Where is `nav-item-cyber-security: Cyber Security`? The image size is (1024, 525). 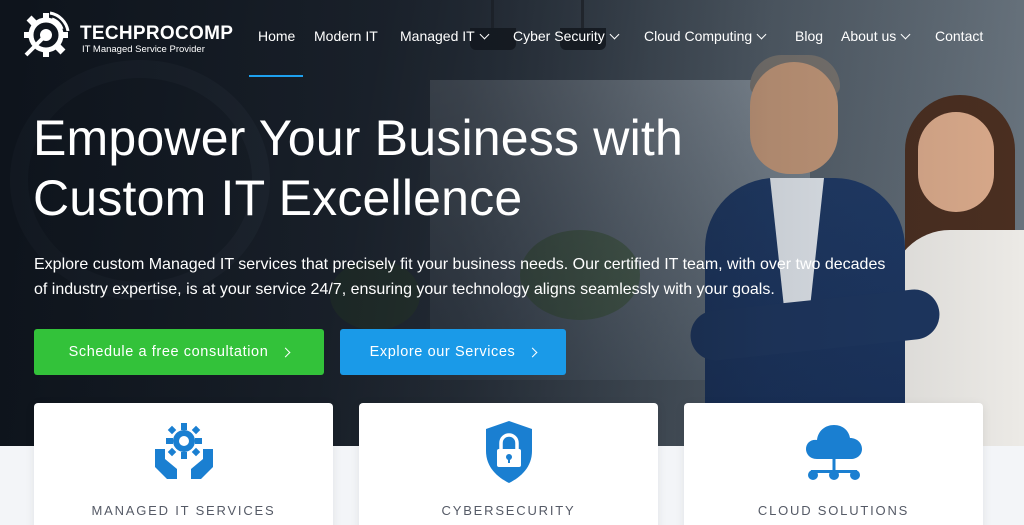 nav-item-cyber-security: Cyber Security is located at coordinates (566, 36).